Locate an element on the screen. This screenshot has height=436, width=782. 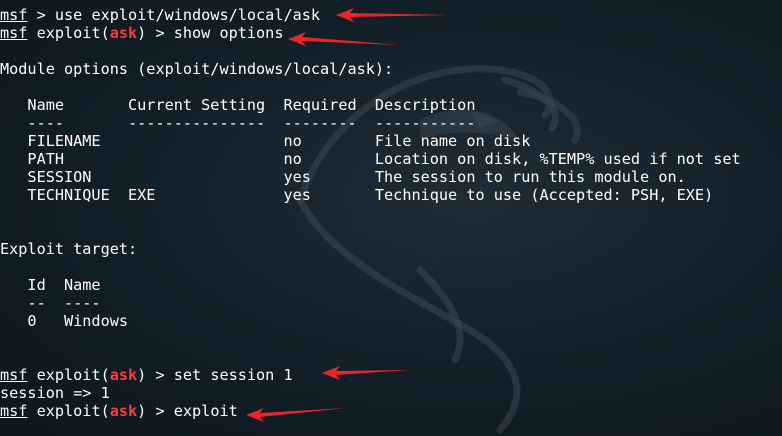
command-line-show-options: msf exploit(ask) > show options is located at coordinates (141, 33).